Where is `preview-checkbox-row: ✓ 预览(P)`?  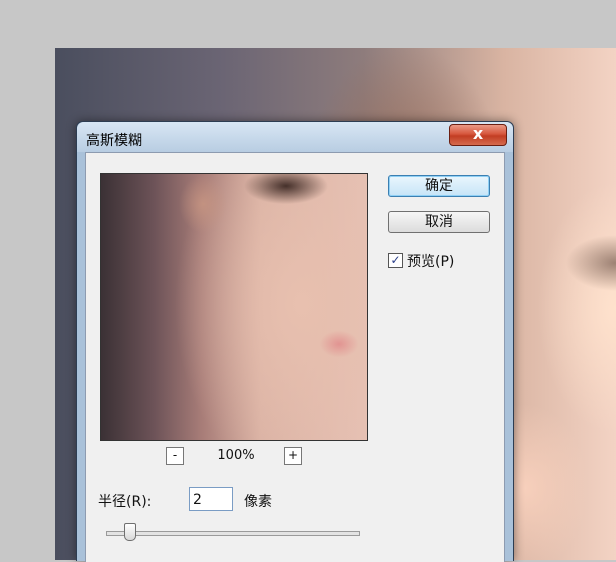
preview-checkbox-row: ✓ 预览(P) is located at coordinates (448, 261).